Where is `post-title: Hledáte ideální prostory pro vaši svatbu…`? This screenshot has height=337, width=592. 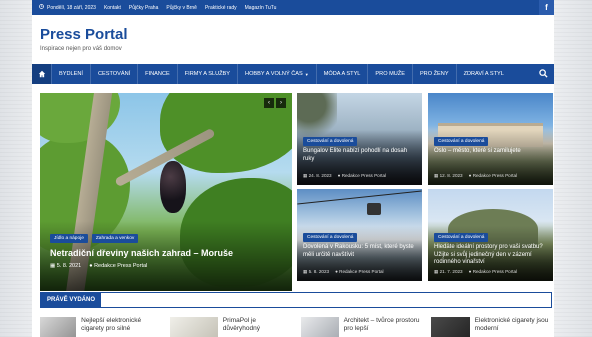
post-title: Hledáte ideální prostory pro vaši svatbu… is located at coordinates (491, 255).